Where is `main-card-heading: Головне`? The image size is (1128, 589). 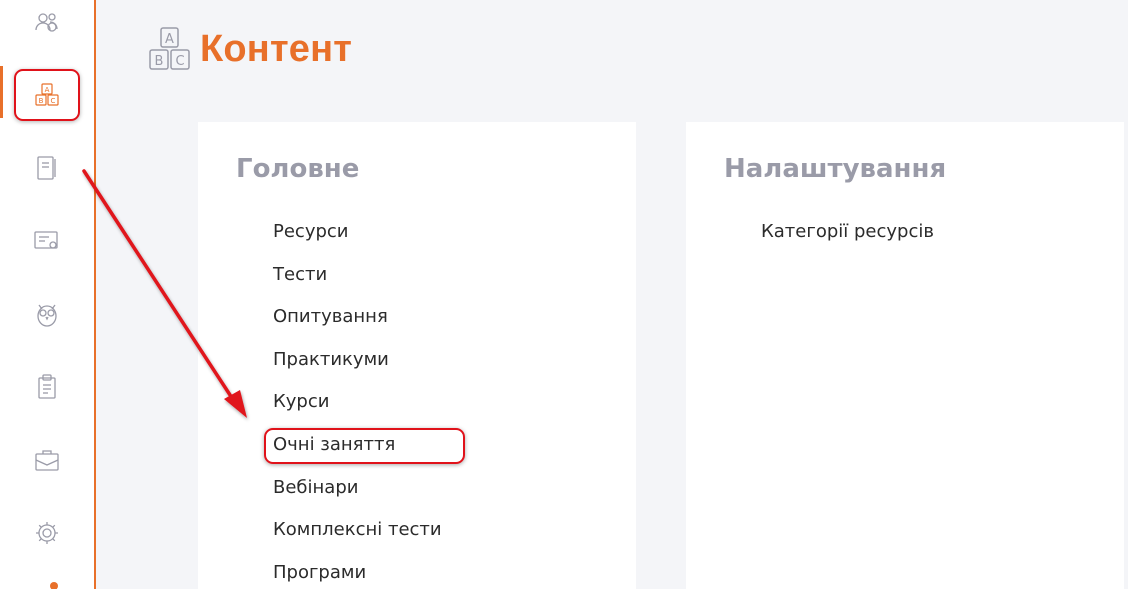 main-card-heading: Головне is located at coordinates (298, 169).